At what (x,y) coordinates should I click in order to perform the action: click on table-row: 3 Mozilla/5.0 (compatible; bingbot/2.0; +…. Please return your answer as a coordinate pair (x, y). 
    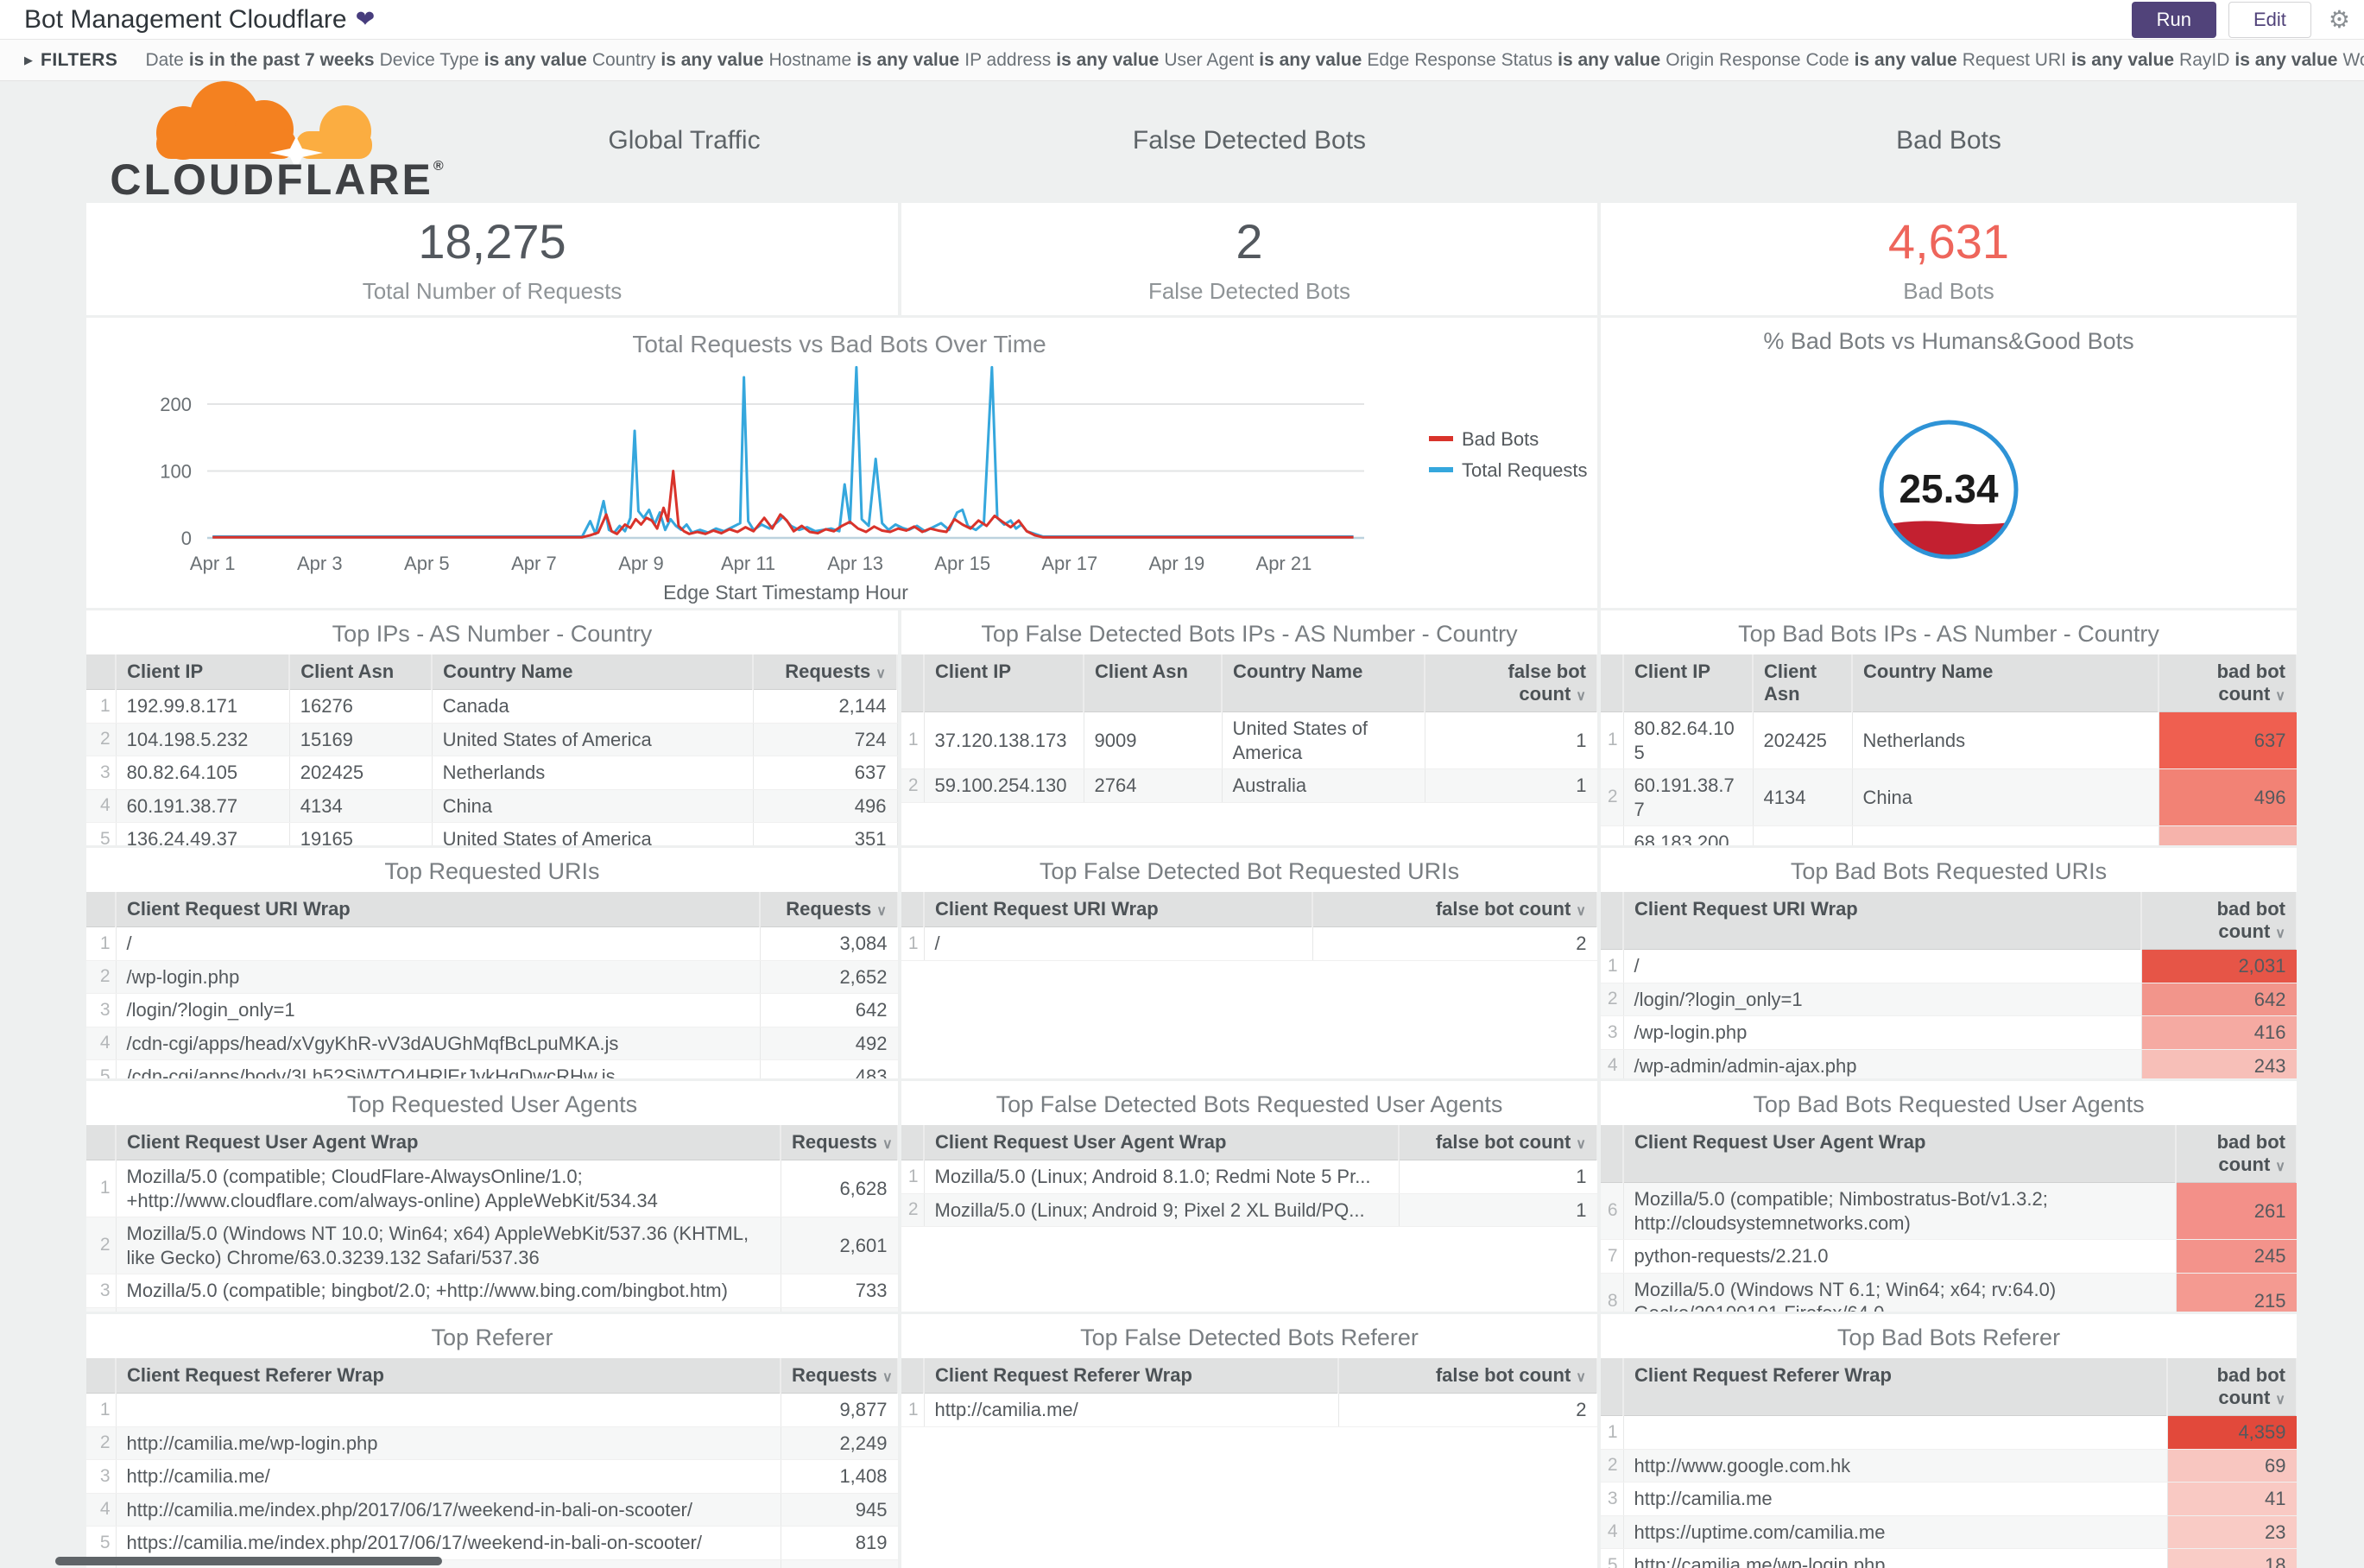
    Looking at the image, I should click on (492, 1291).